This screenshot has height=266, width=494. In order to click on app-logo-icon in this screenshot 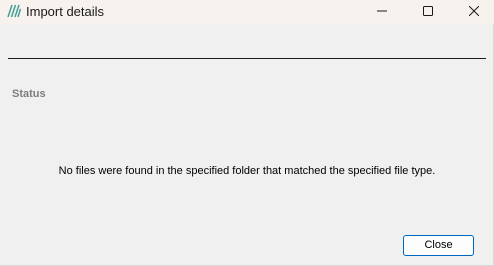, I will do `click(14, 11)`.